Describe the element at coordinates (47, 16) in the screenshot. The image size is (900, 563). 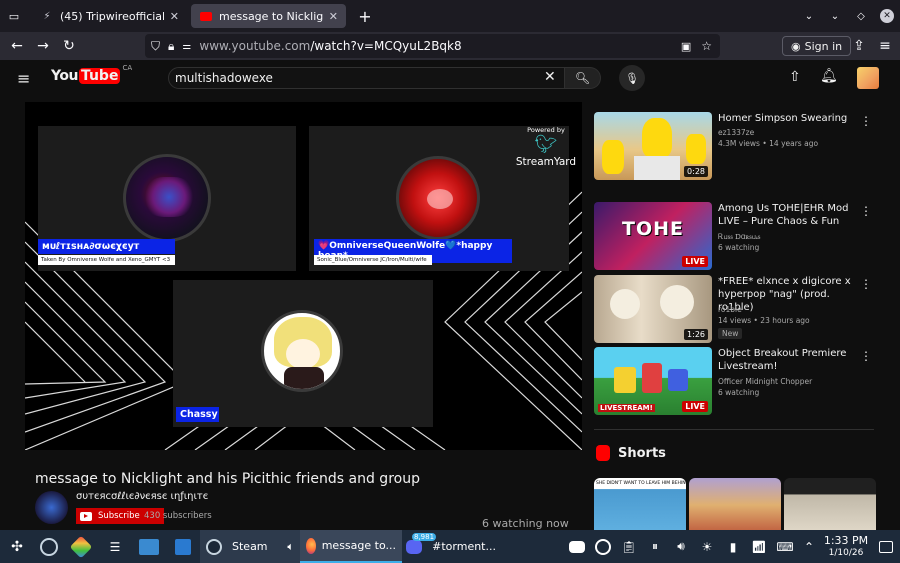
I see `tab-favicon-icon: ⚡` at that location.